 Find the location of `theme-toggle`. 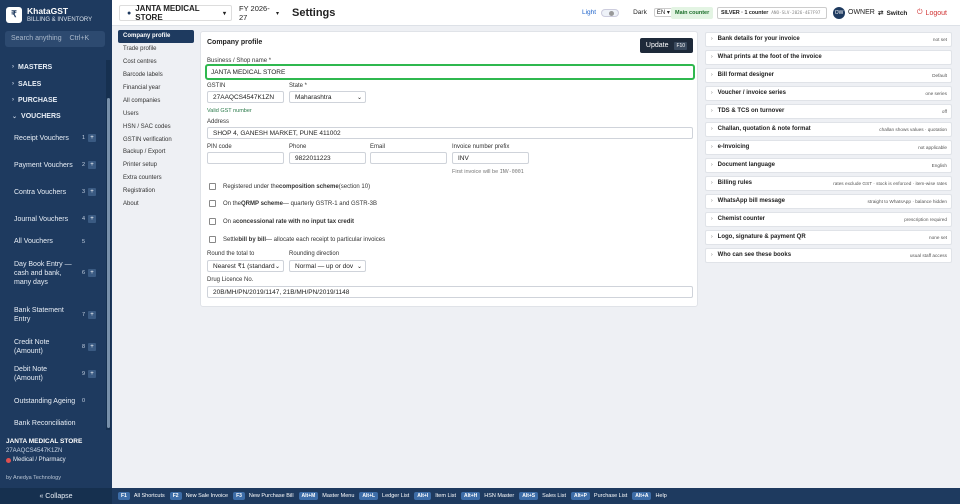

theme-toggle is located at coordinates (610, 12).